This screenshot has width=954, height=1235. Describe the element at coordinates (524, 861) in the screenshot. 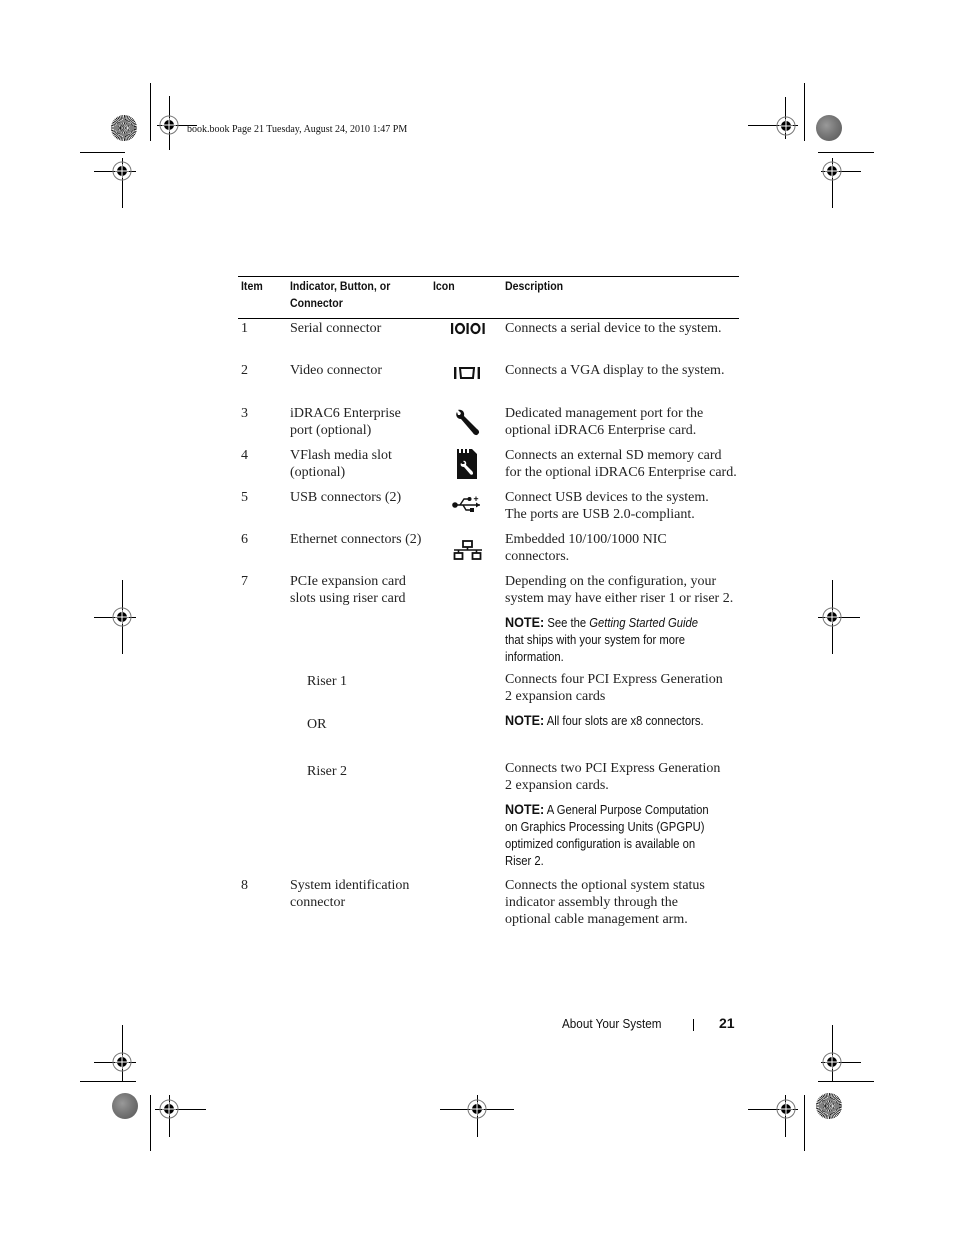

I see `note-text: Riser 2.` at that location.